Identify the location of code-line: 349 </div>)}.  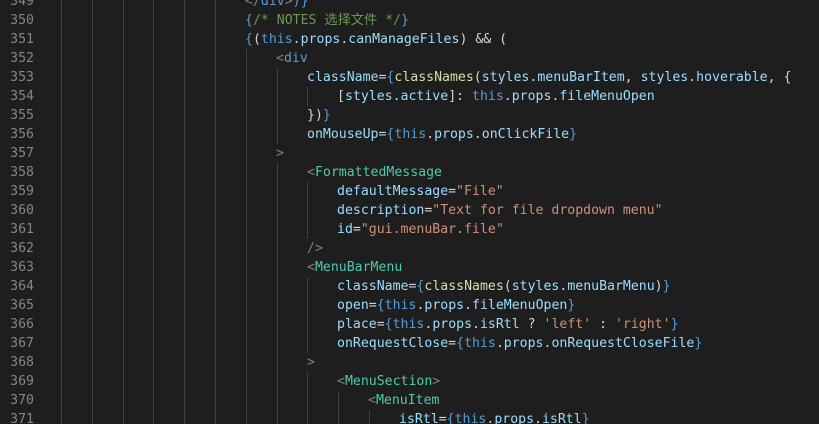
(409, 5).